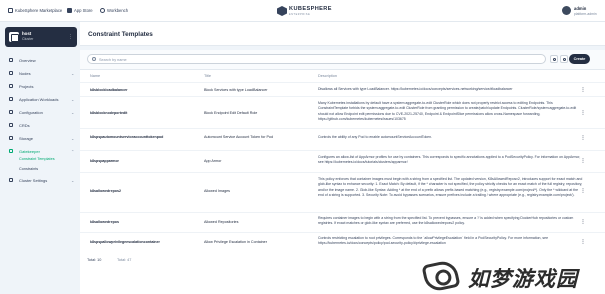  Describe the element at coordinates (11, 73) in the screenshot. I see `nodes-icon` at that location.